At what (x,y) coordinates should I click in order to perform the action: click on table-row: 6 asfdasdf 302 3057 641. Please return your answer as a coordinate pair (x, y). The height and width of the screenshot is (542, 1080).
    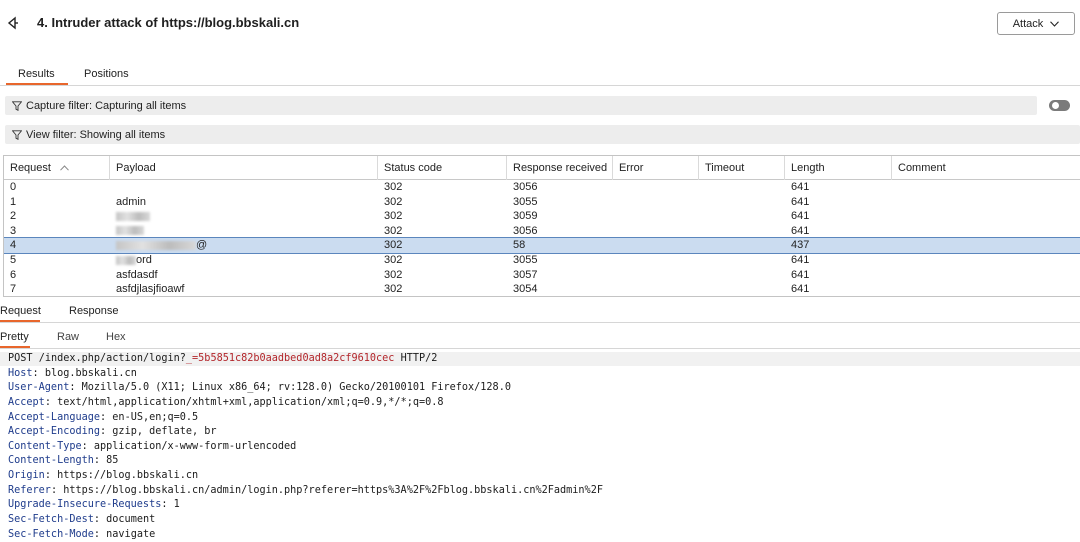
    Looking at the image, I should click on (542, 275).